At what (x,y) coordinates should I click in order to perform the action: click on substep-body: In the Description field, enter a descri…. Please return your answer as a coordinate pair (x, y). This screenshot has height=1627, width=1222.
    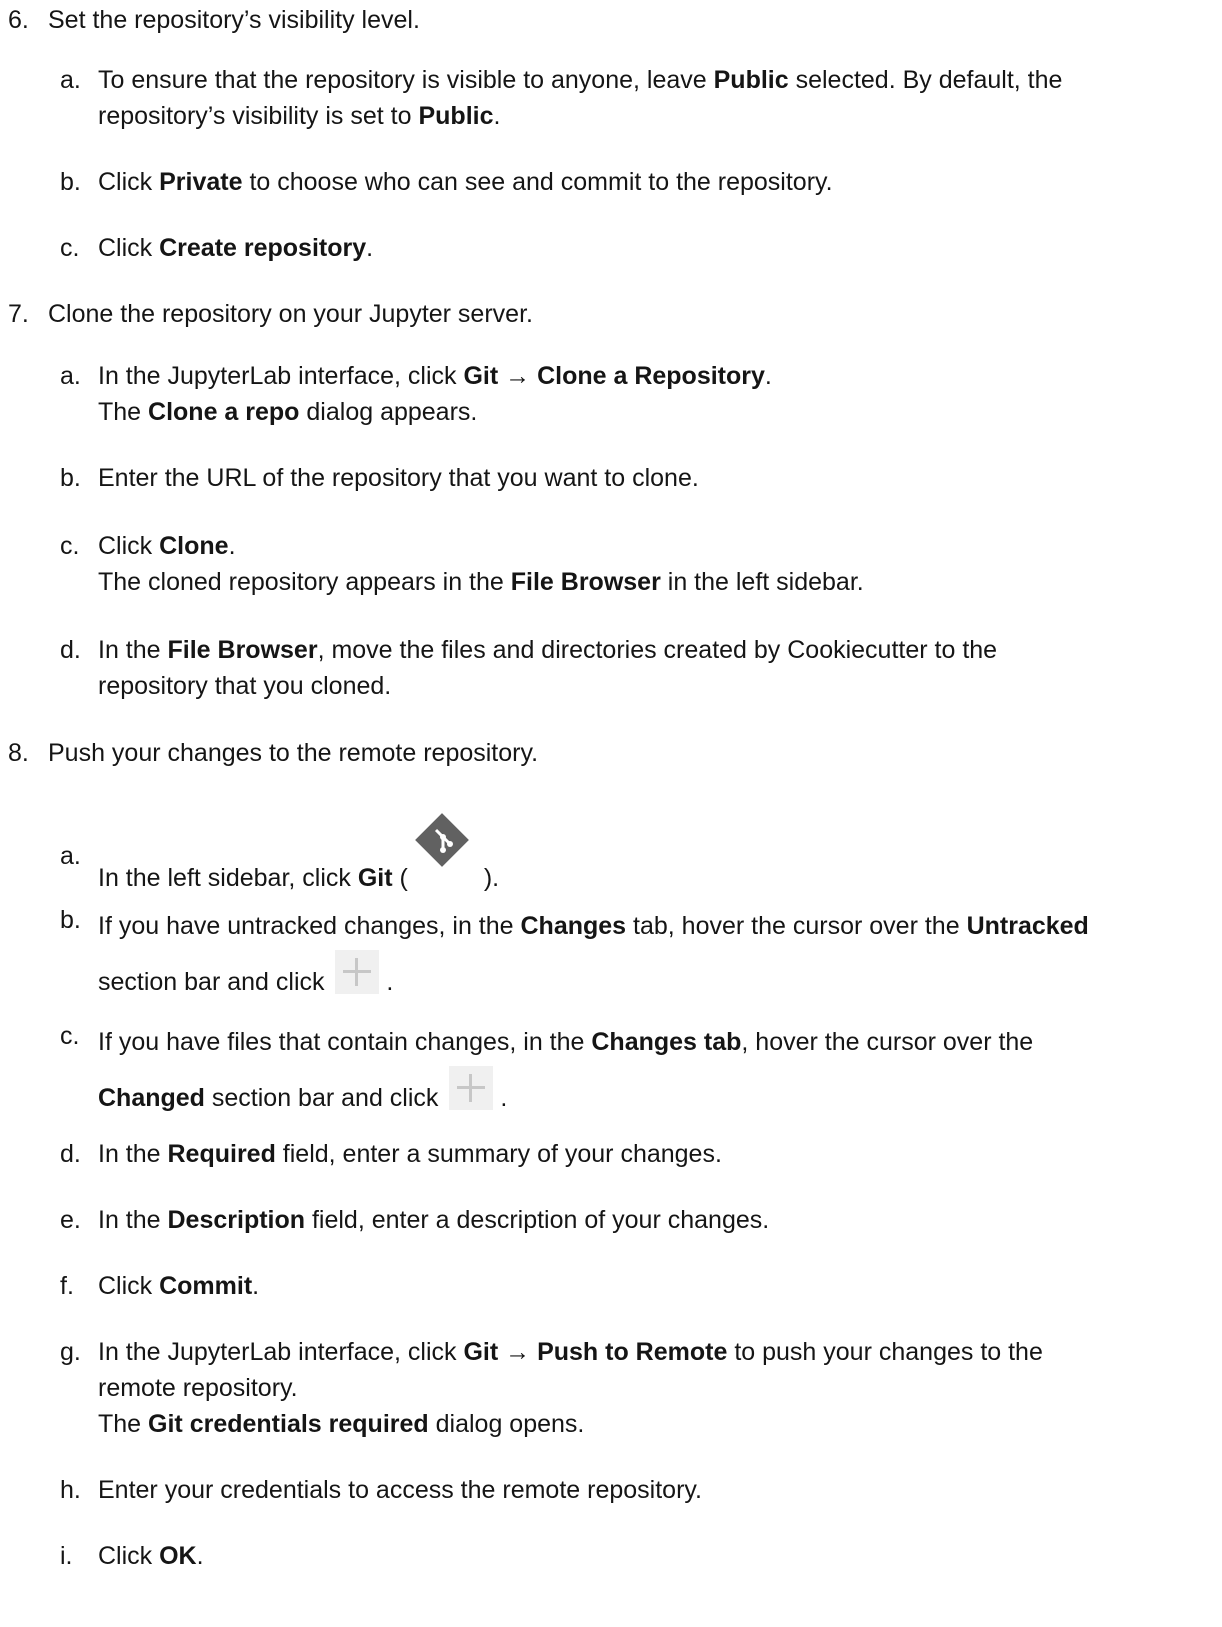
    Looking at the image, I should click on (654, 1220).